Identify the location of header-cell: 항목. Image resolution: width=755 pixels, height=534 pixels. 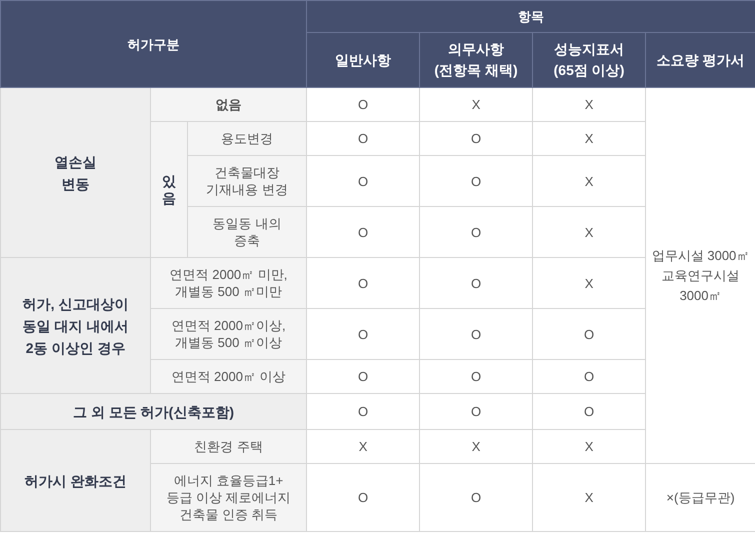
(530, 16).